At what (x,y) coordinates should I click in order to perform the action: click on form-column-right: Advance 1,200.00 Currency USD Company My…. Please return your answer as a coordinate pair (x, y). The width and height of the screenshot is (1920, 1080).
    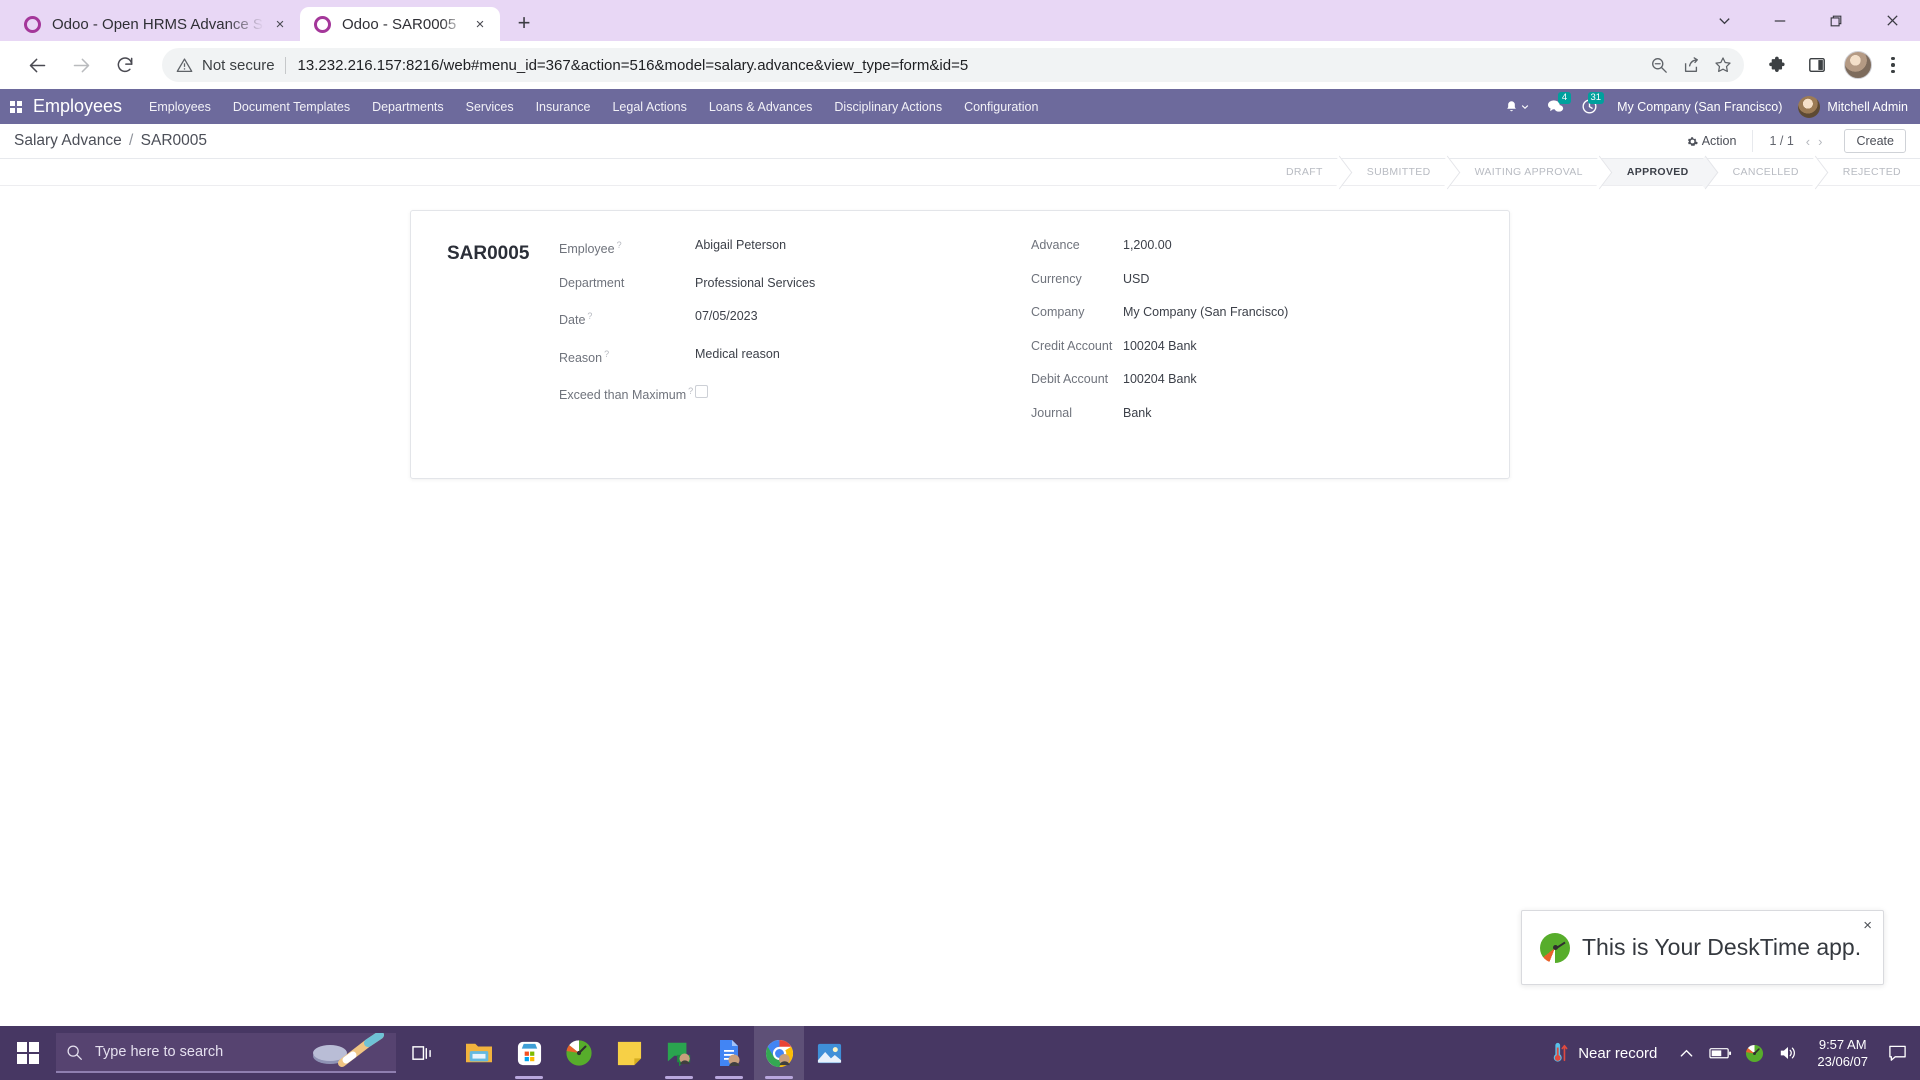
    Looking at the image, I should click on (1252, 337).